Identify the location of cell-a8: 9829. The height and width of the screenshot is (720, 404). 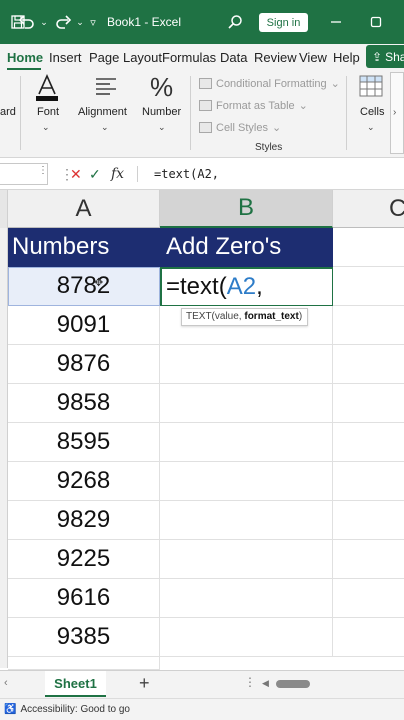
(84, 520).